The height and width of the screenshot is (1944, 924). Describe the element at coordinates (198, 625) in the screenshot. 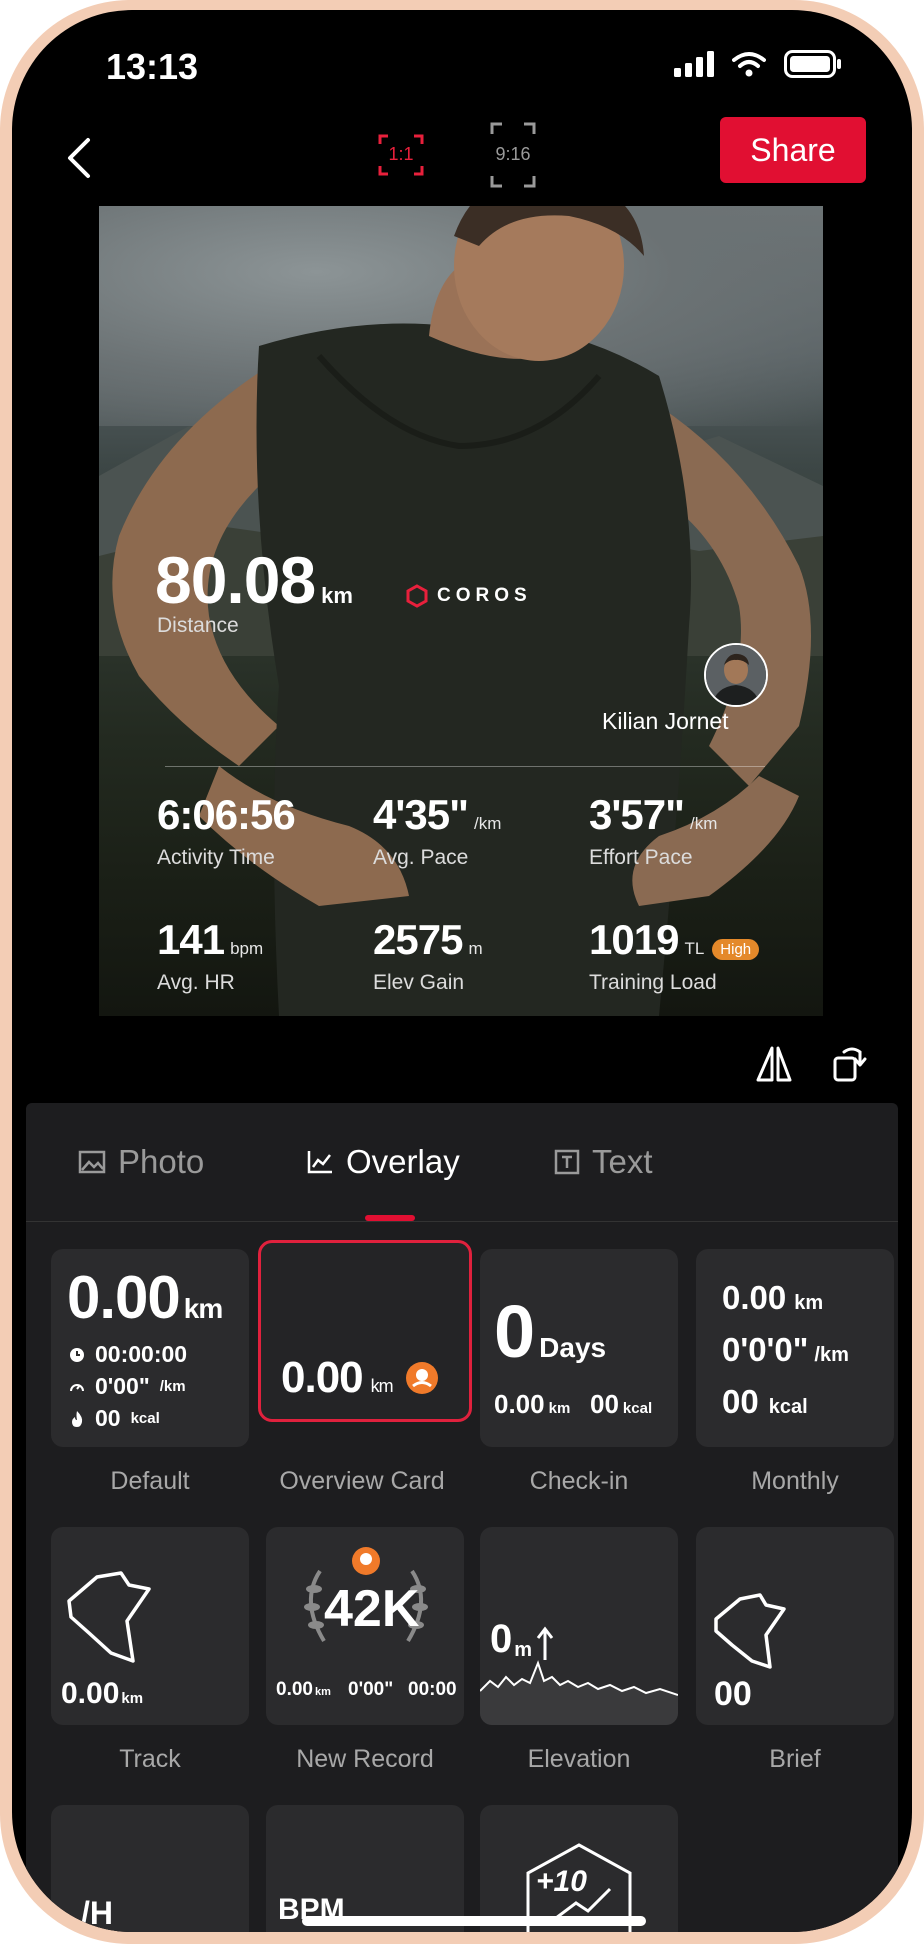

I see `distance-label: Distance` at that location.